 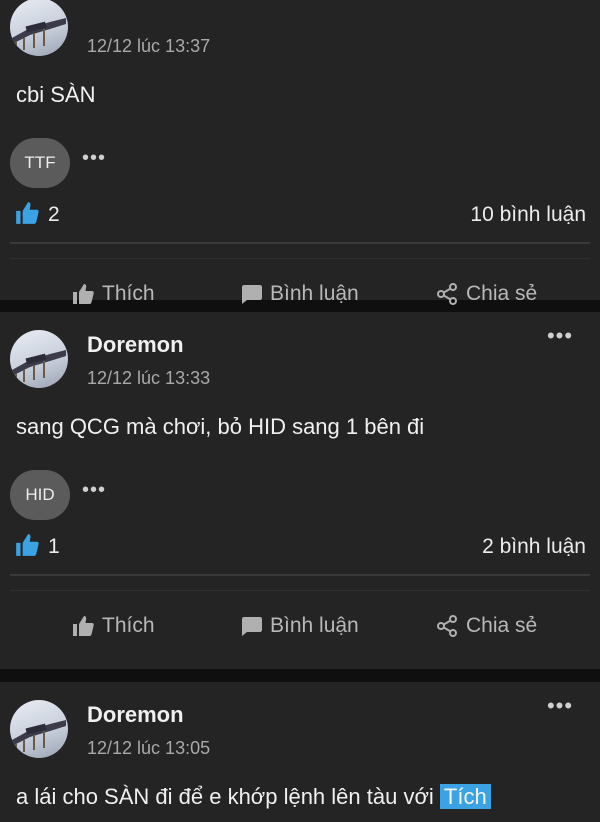 I want to click on stock-tag: TTF, so click(x=40, y=163).